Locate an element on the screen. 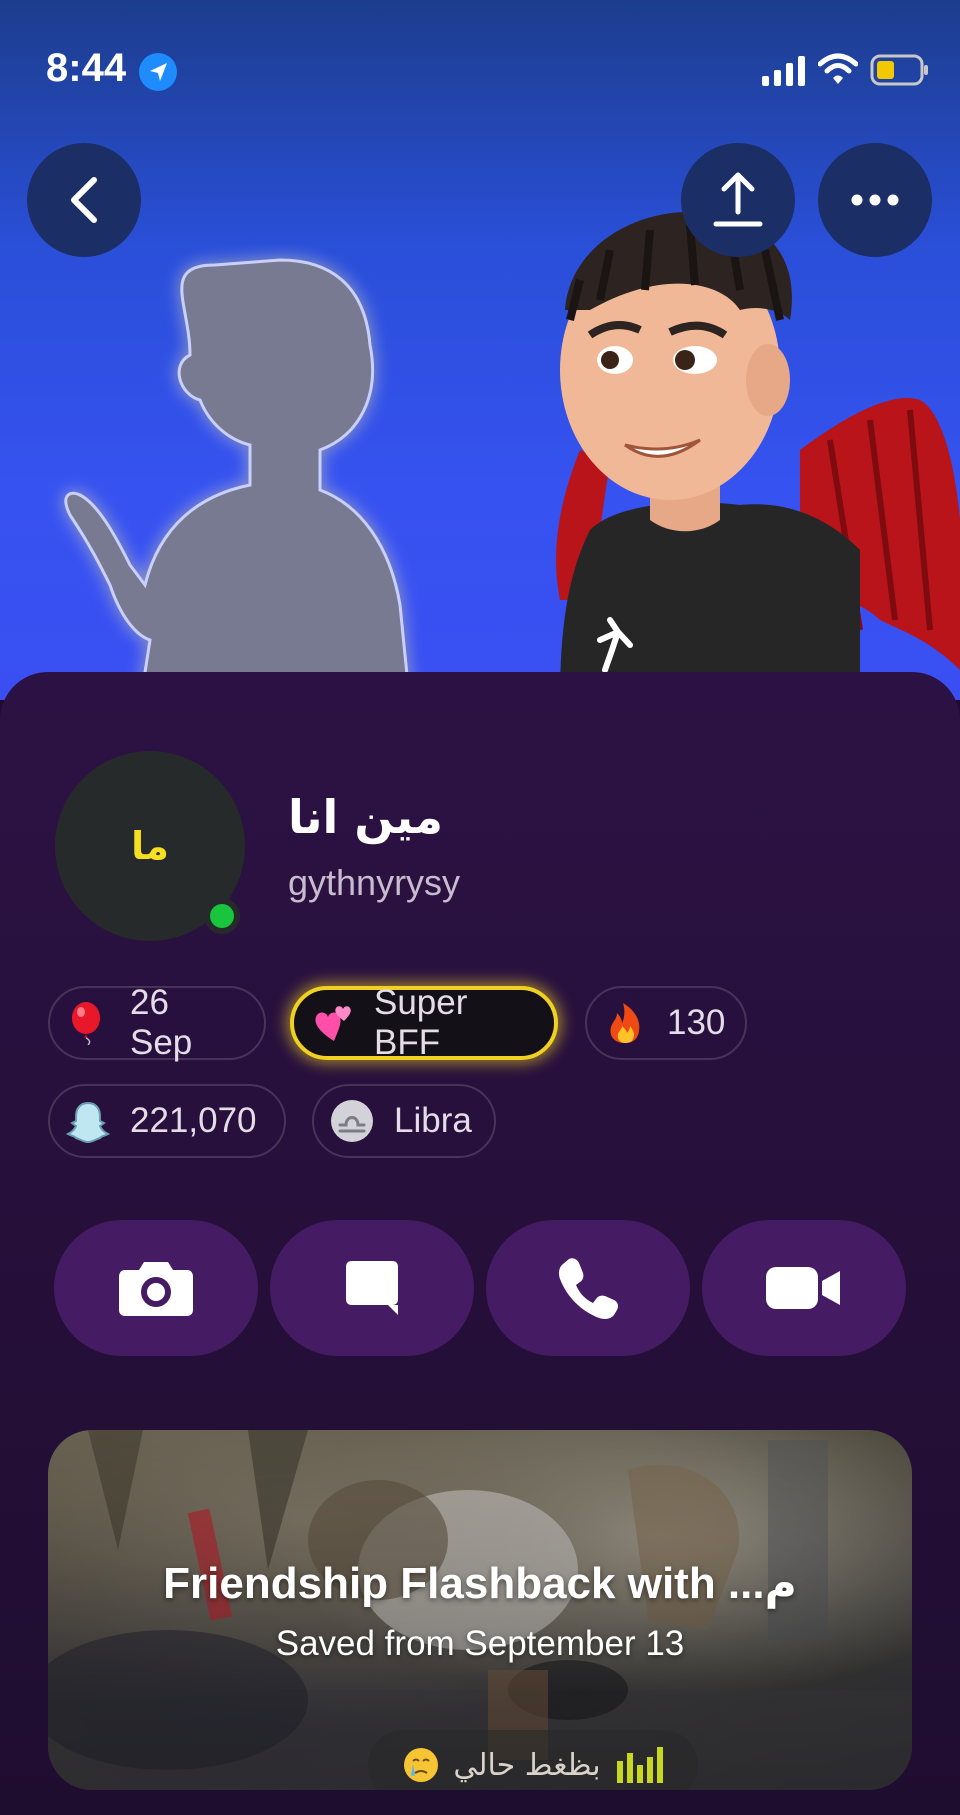 This screenshot has height=1815, width=960. zodiac-chip: Libra is located at coordinates (404, 1121).